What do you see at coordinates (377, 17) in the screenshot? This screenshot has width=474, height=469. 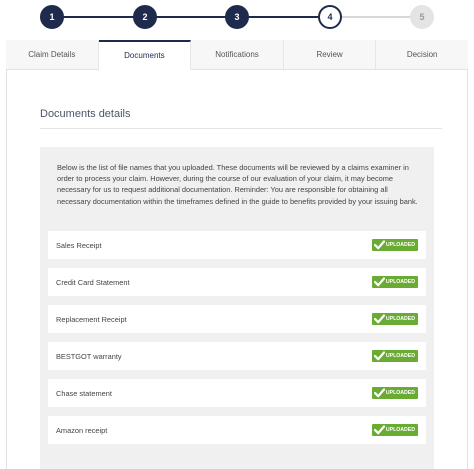 I see `stepper-line-pending` at bounding box center [377, 17].